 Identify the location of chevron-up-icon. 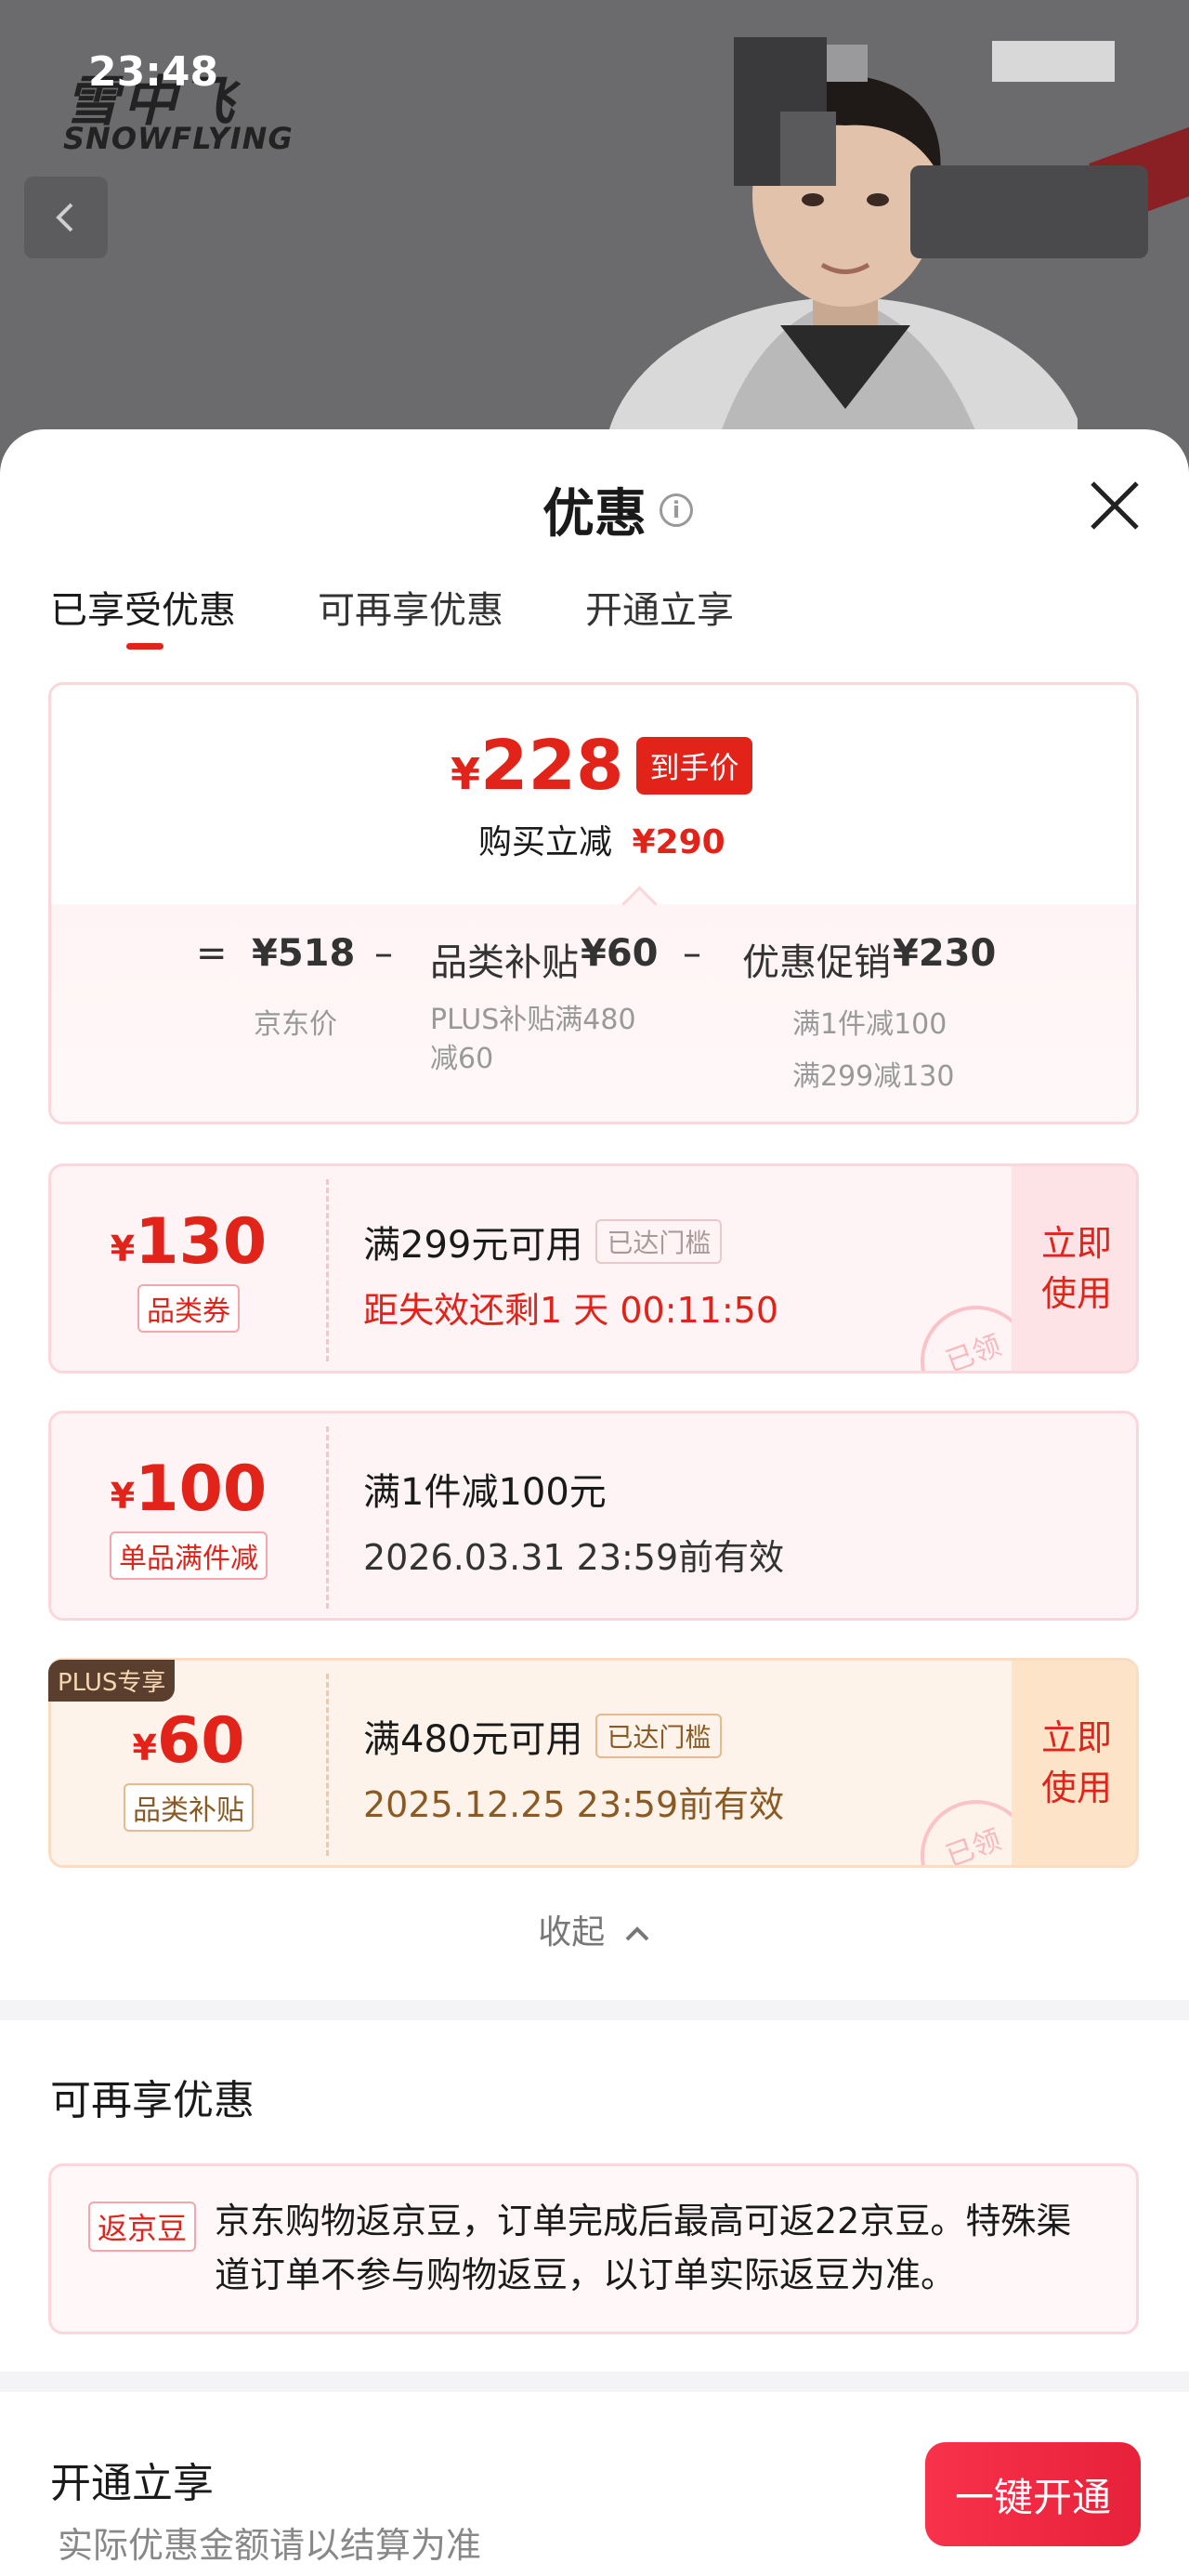
(637, 1933).